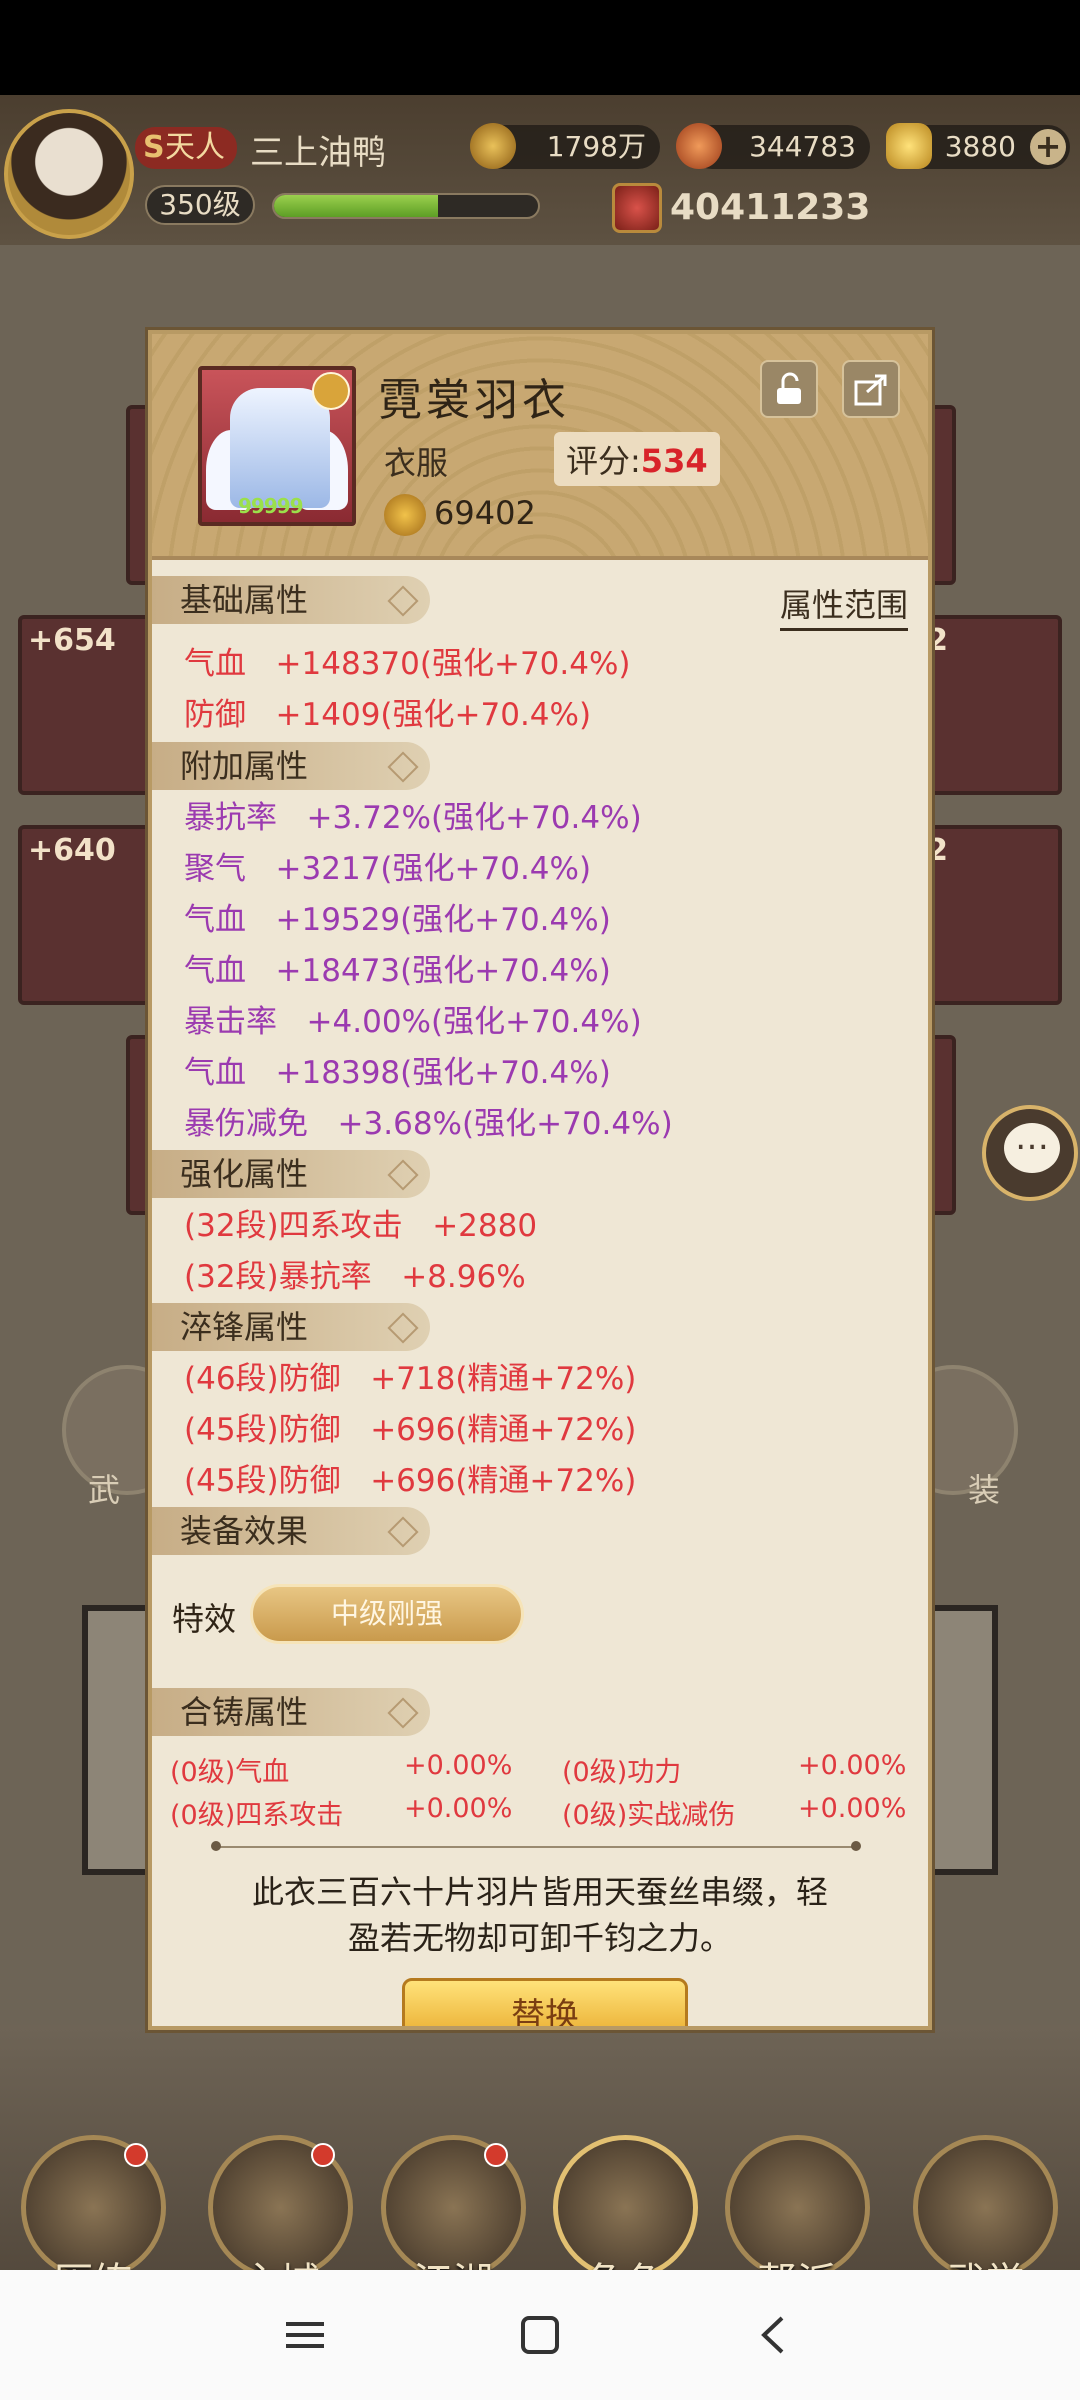 This screenshot has width=1080, height=2400. I want to click on enhance-stat: (32段)四系攻击 +2880, so click(361, 1226).